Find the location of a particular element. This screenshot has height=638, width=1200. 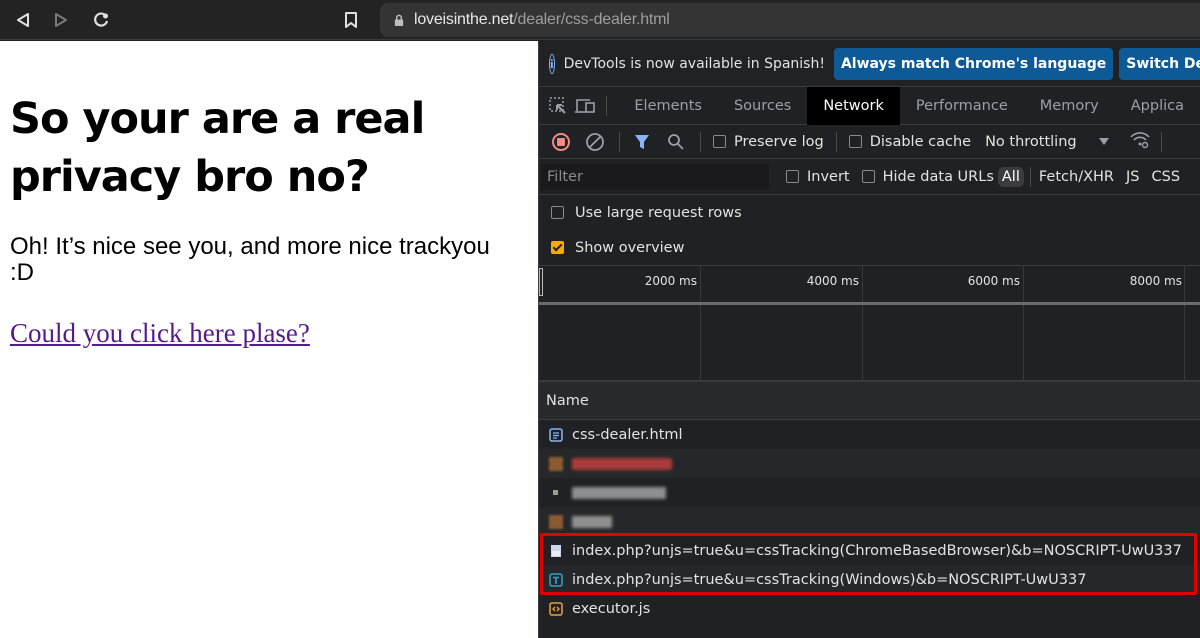

inspect-element-button is located at coordinates (558, 106).